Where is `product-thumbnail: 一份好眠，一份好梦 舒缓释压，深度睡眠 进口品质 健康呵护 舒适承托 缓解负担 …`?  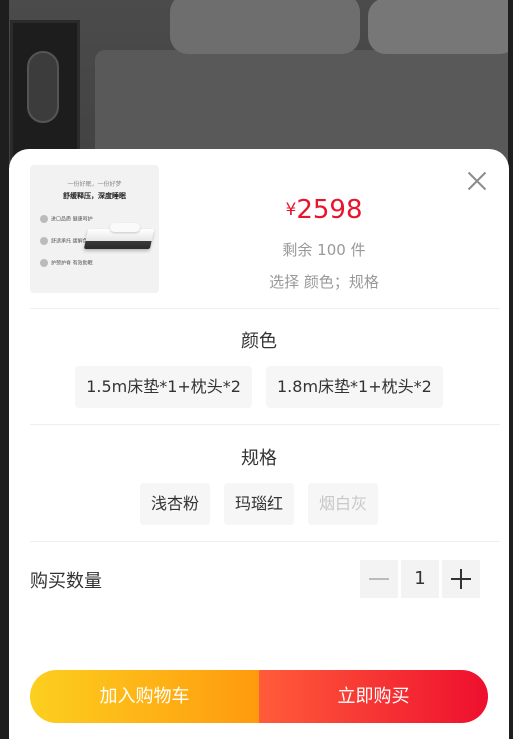 product-thumbnail: 一份好眠，一份好梦 舒缓释压，深度睡眠 进口品质 健康呵护 舒适承托 缓解负担 … is located at coordinates (94, 229).